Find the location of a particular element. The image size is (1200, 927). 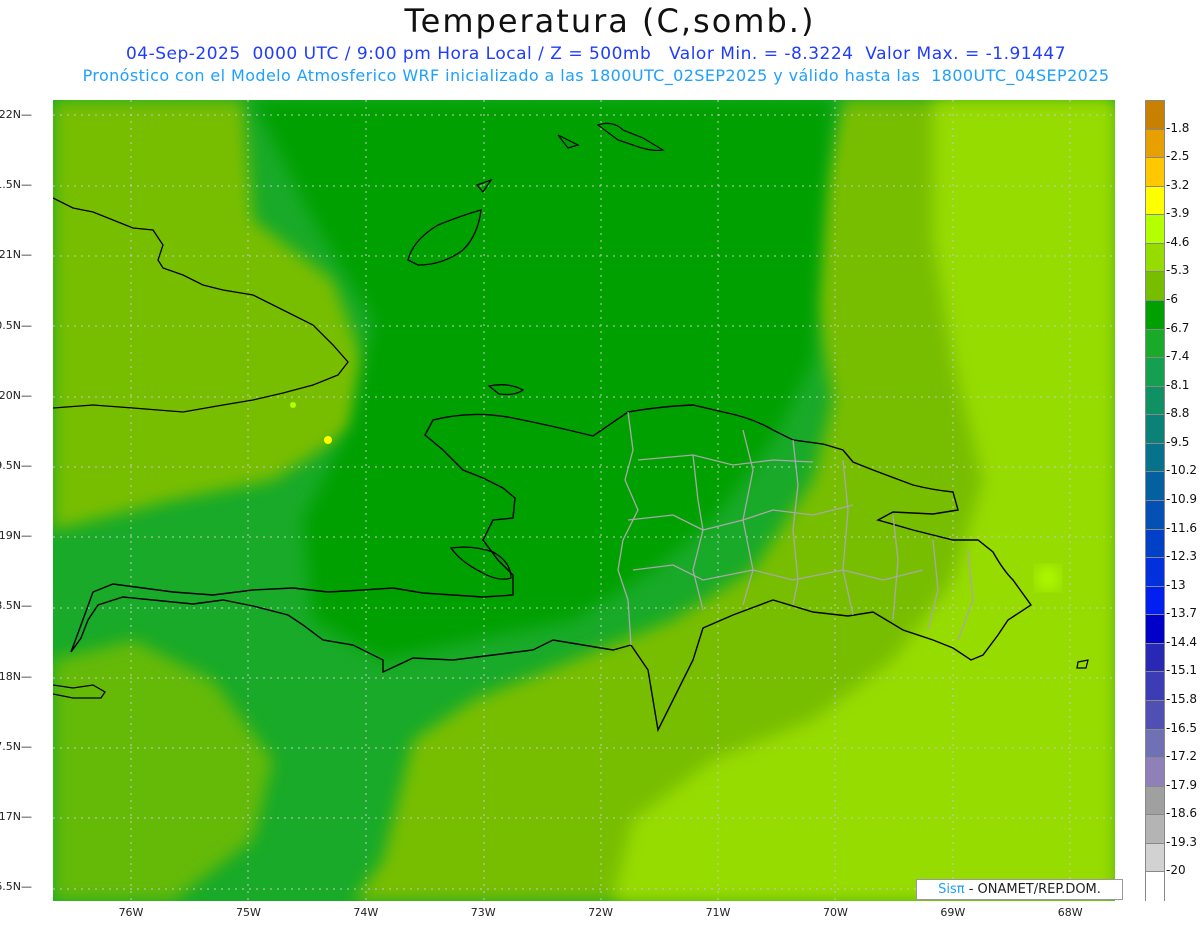

lon-label: 69W is located at coordinates (953, 912).